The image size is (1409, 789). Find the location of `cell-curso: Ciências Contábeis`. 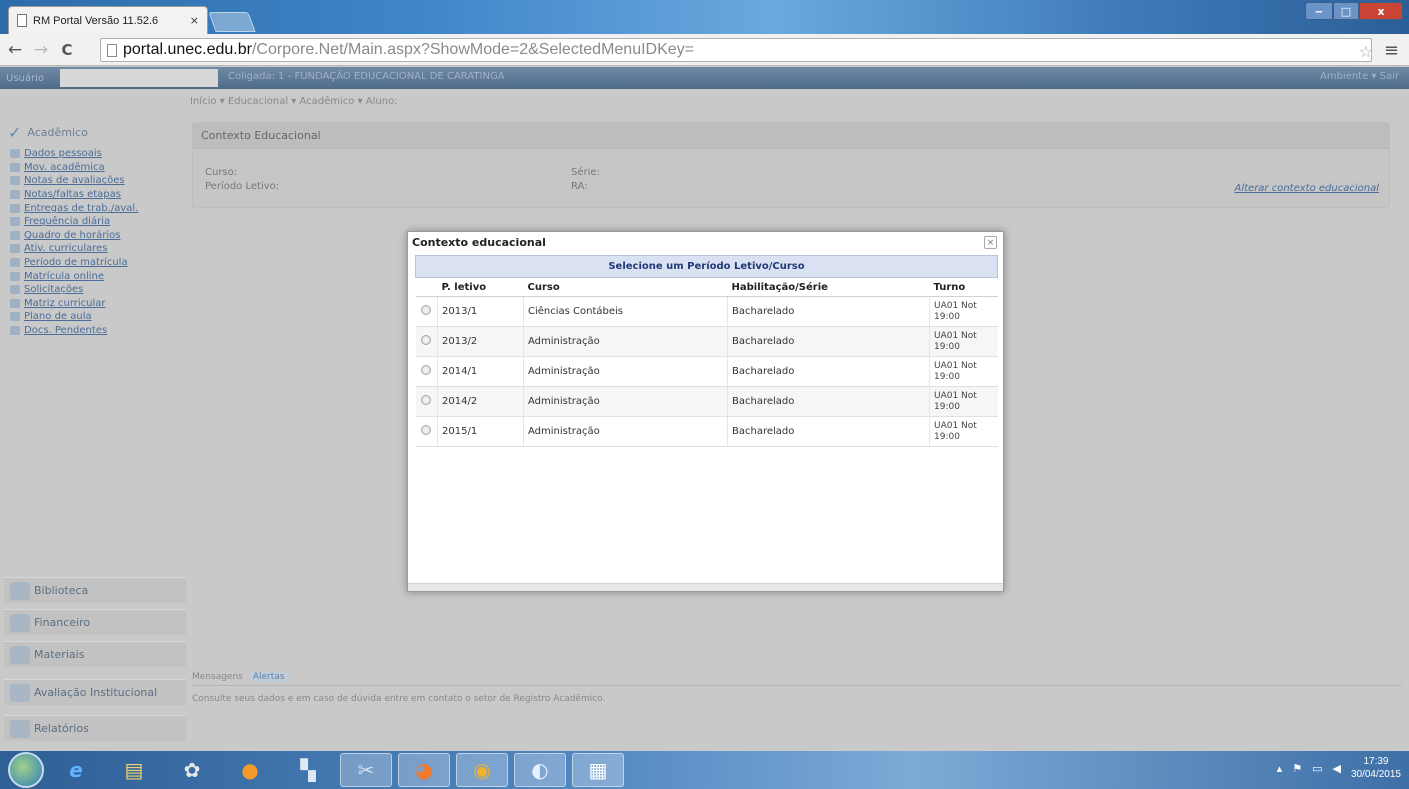

cell-curso: Ciências Contábeis is located at coordinates (625, 311).